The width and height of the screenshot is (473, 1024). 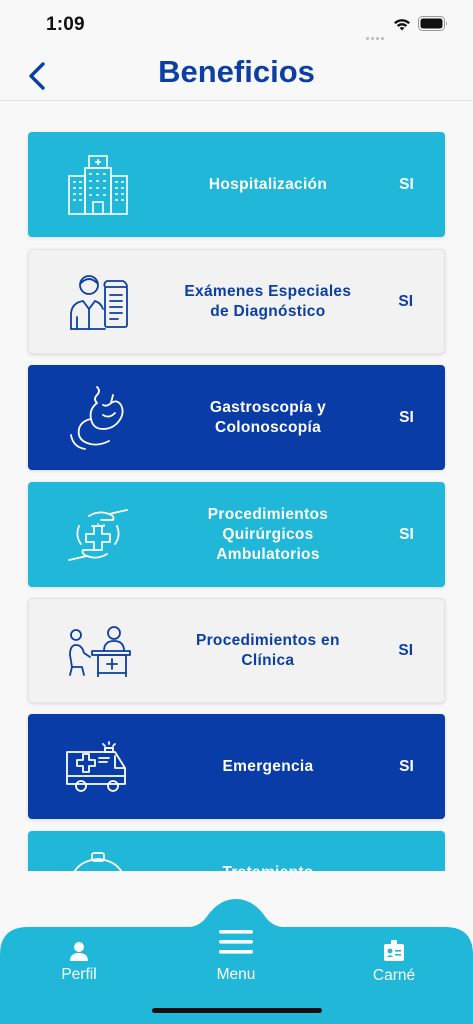 I want to click on benefit-label: Gastroscopía y Colonoscopía, so click(x=268, y=417).